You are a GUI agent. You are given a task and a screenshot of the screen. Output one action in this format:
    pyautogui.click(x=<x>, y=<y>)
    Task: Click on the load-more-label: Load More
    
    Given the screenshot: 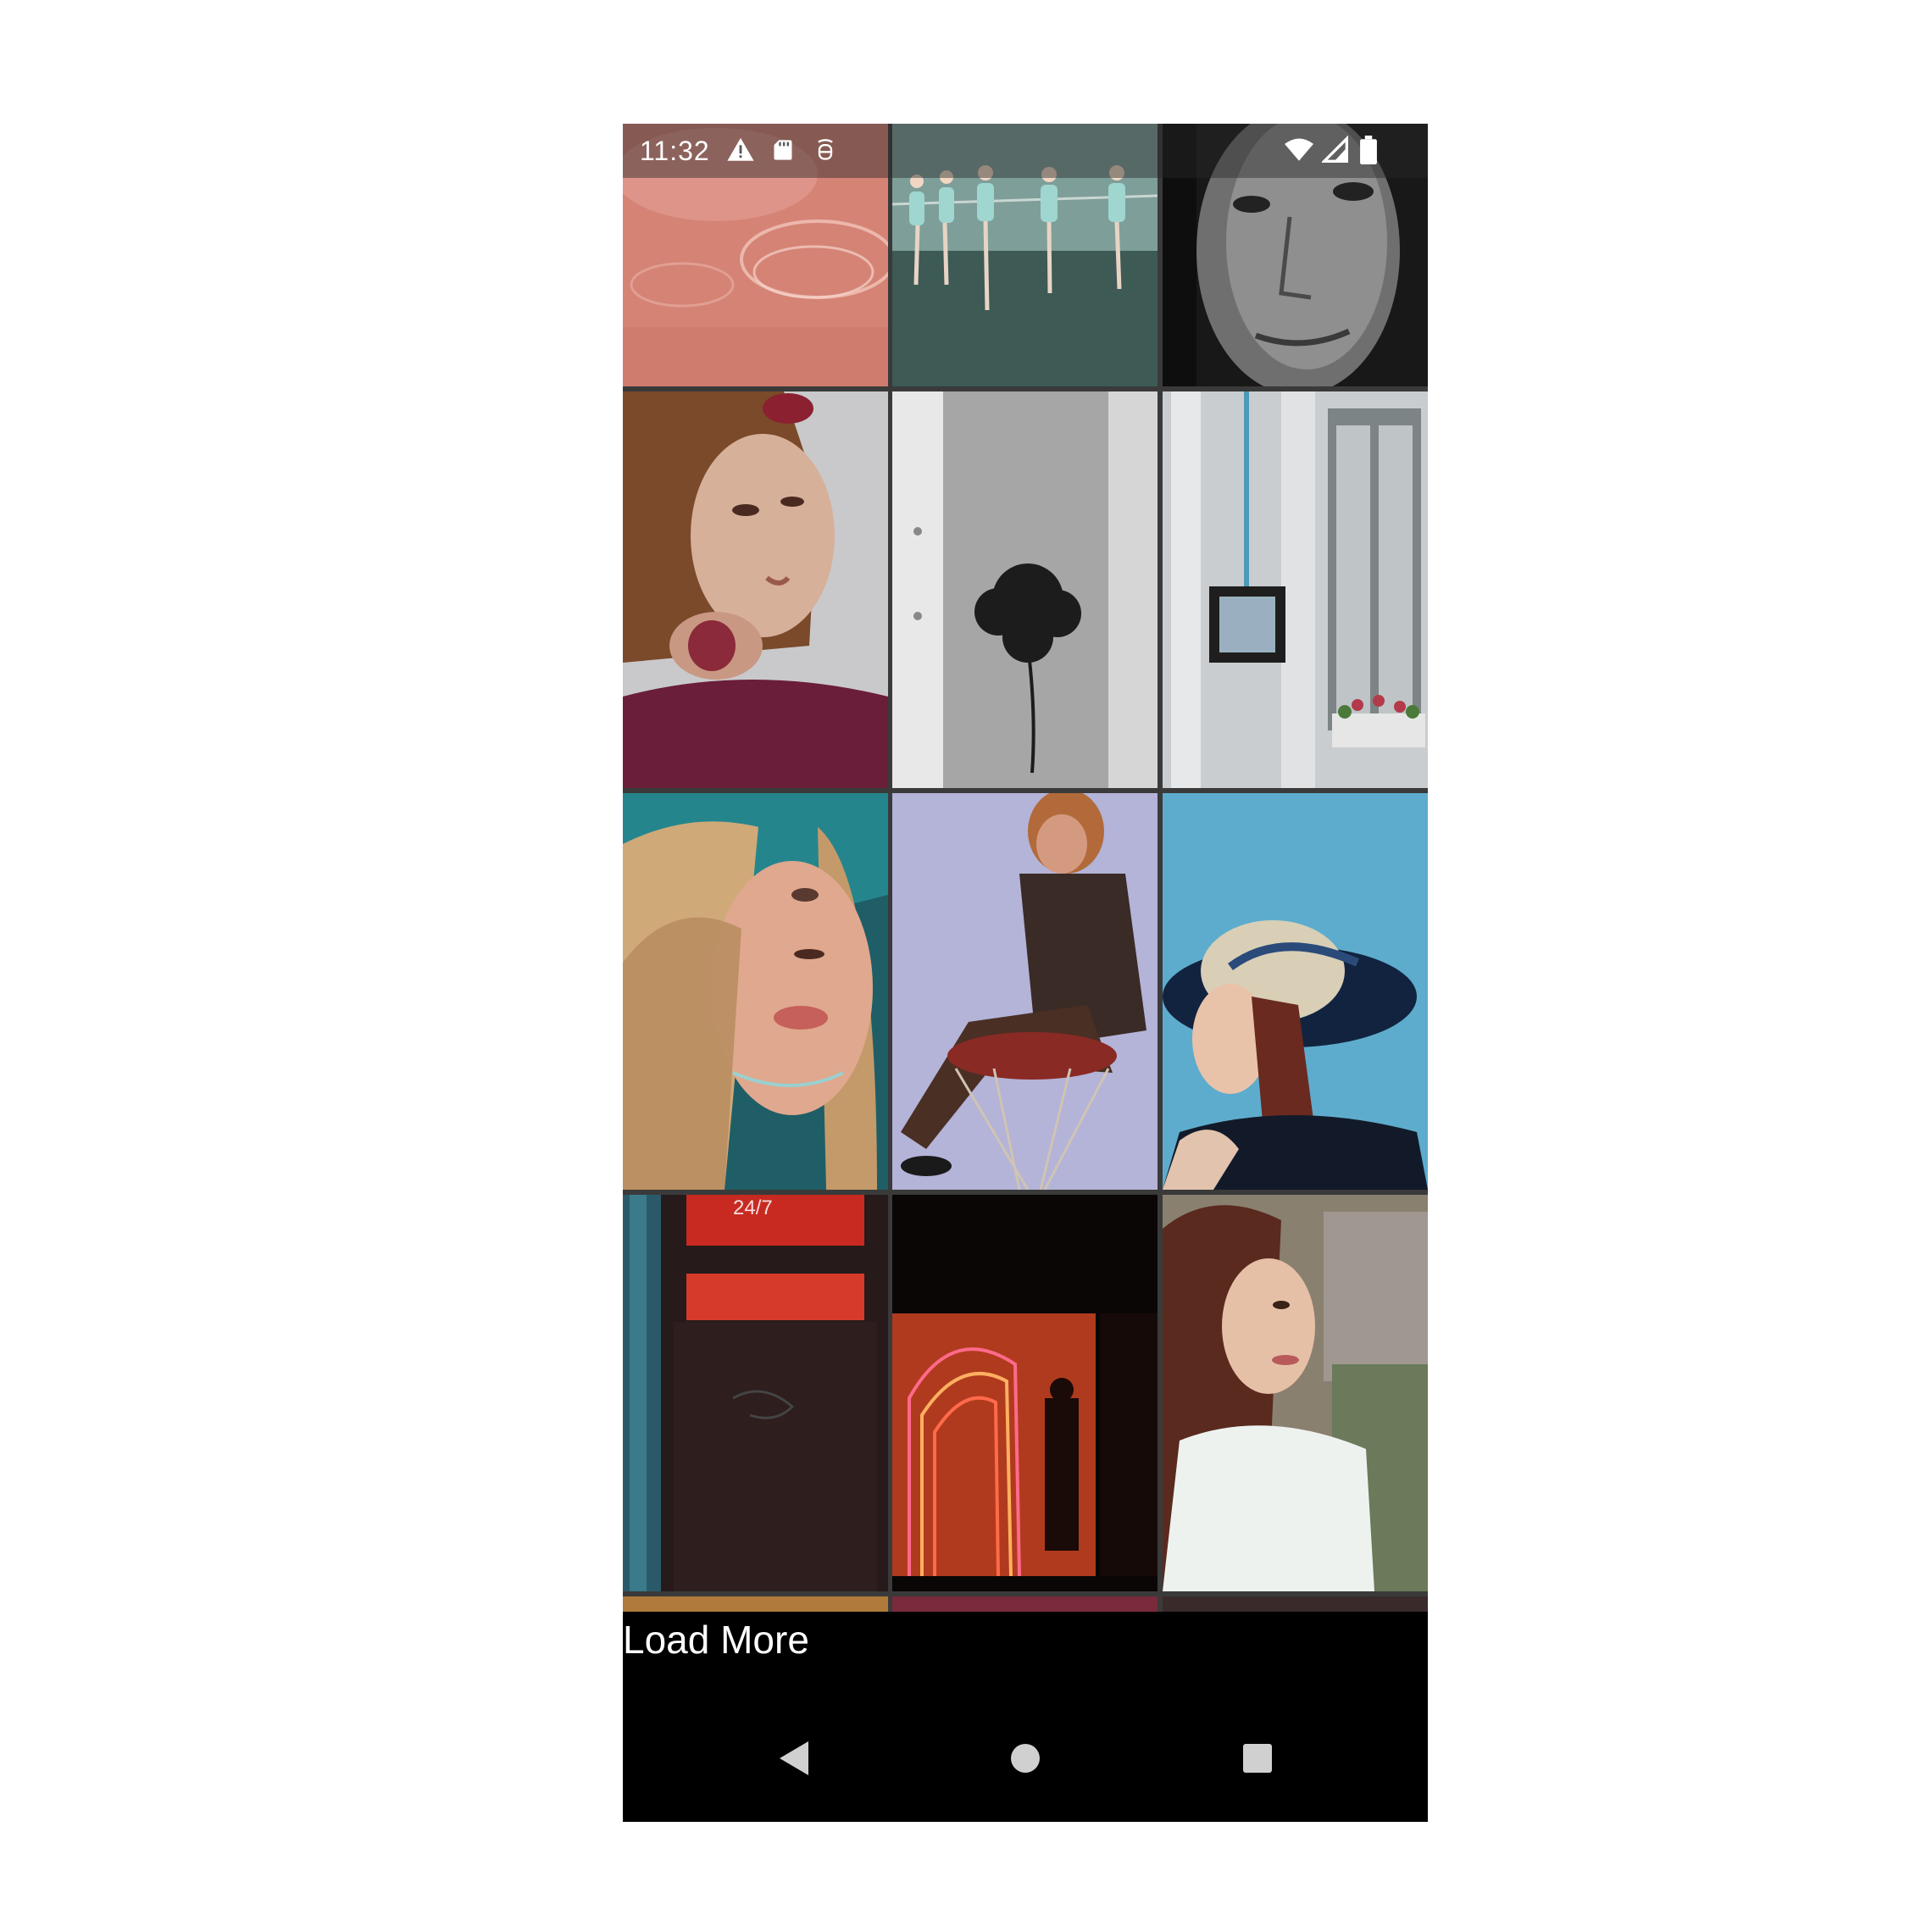 What is the action you would take?
    pyautogui.click(x=716, y=1640)
    